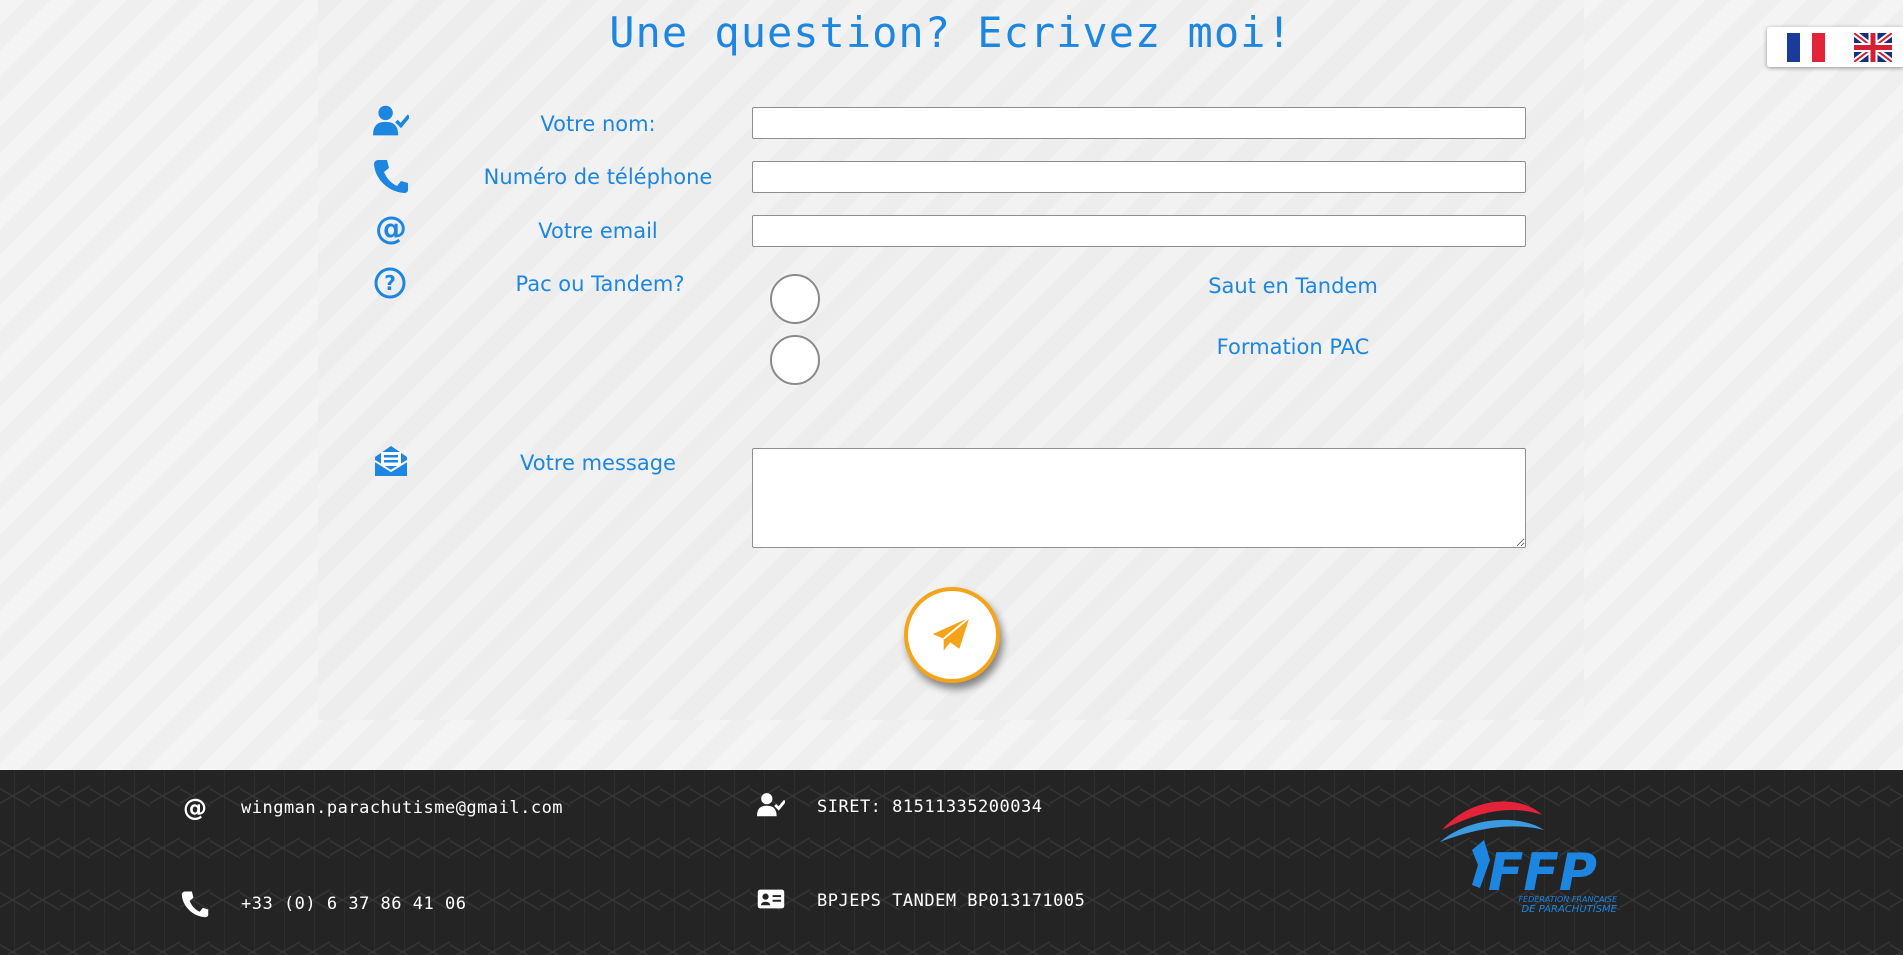 The height and width of the screenshot is (955, 1903). Describe the element at coordinates (600, 284) in the screenshot. I see `choice-label: Pac ou Tandem?` at that location.